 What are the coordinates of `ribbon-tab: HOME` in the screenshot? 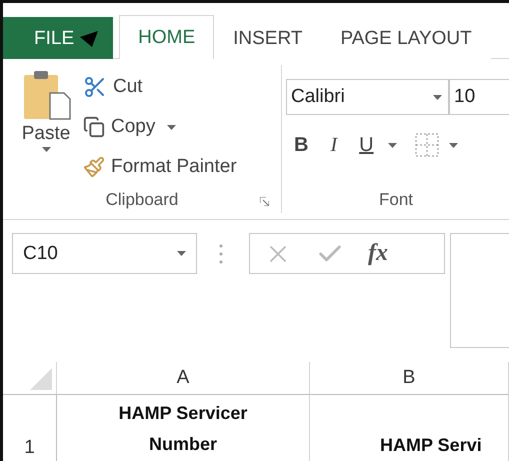 It's located at (166, 37).